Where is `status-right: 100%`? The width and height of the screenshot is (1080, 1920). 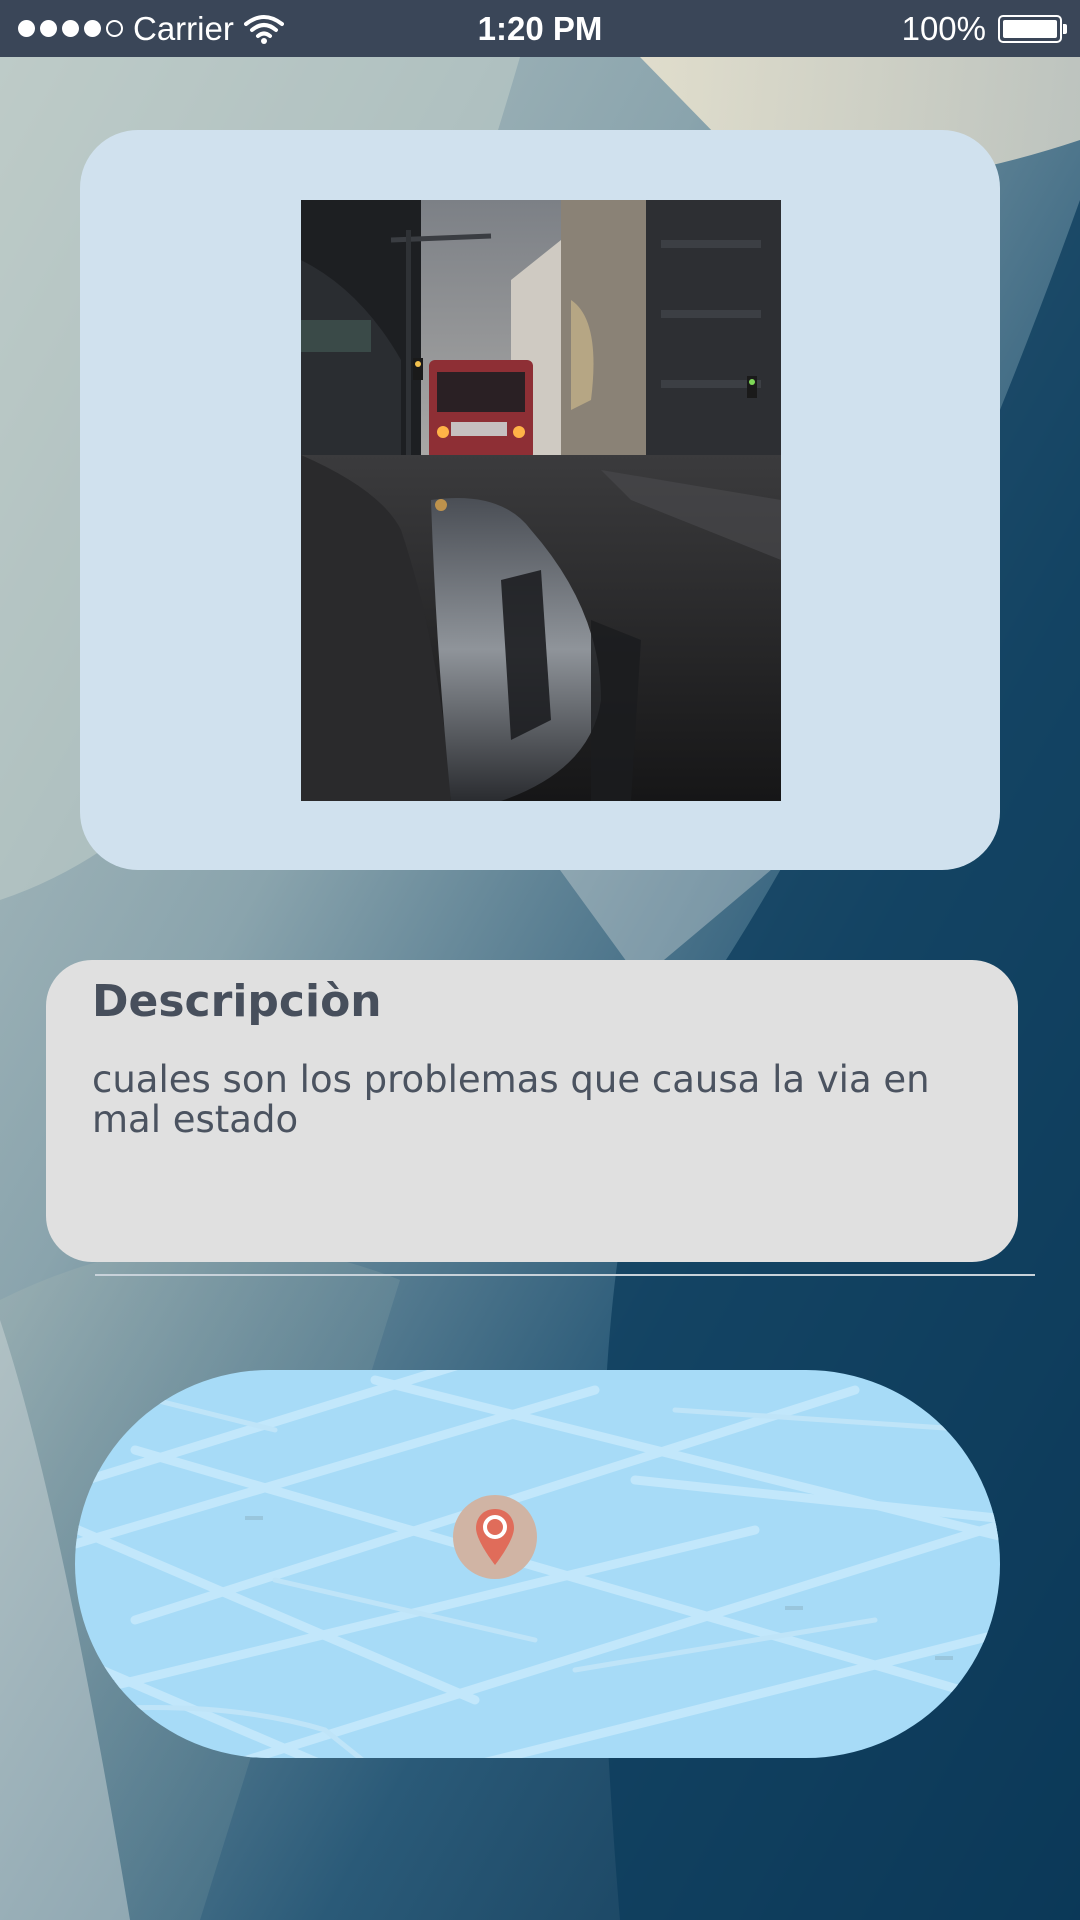 status-right: 100% is located at coordinates (984, 28).